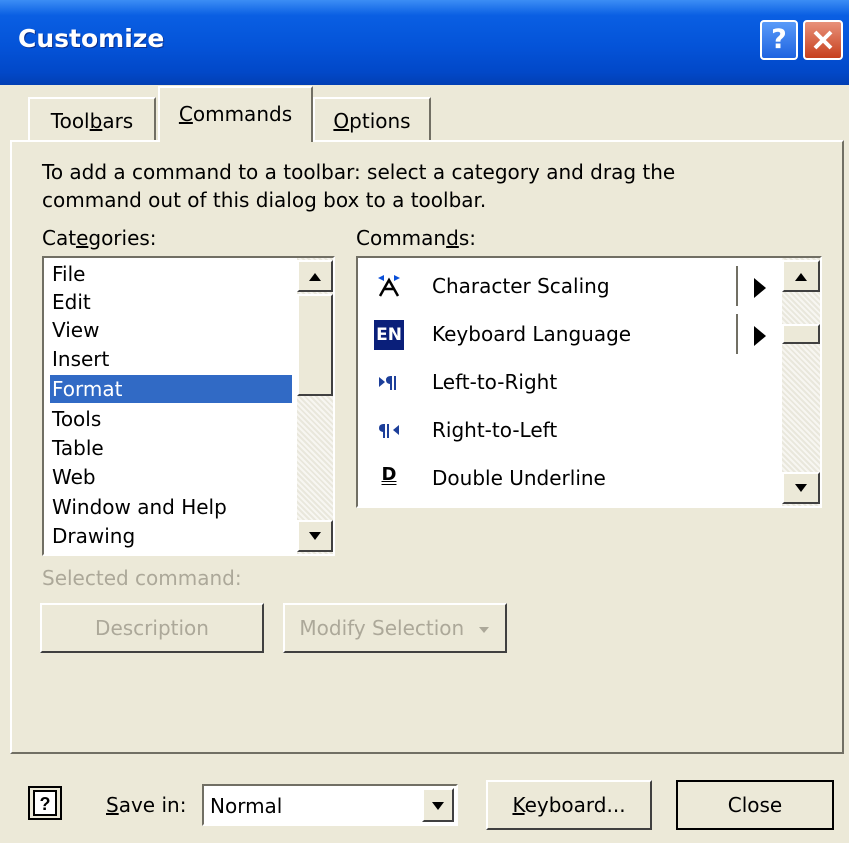 The width and height of the screenshot is (849, 843). Describe the element at coordinates (389, 474) in the screenshot. I see `double-underline-icon: D` at that location.